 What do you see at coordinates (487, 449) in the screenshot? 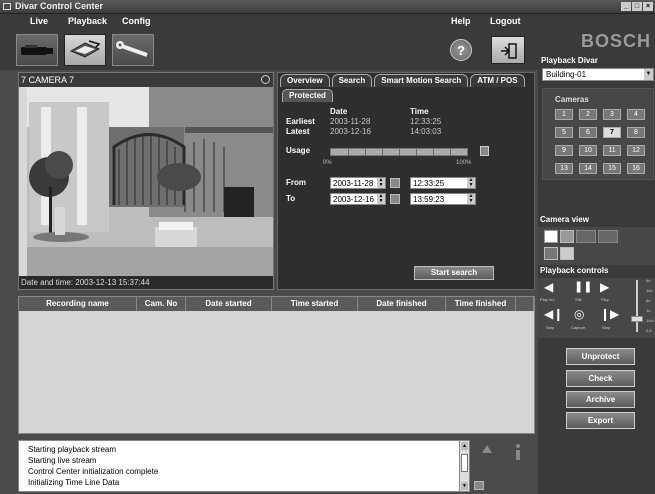
I see `alert-icon` at bounding box center [487, 449].